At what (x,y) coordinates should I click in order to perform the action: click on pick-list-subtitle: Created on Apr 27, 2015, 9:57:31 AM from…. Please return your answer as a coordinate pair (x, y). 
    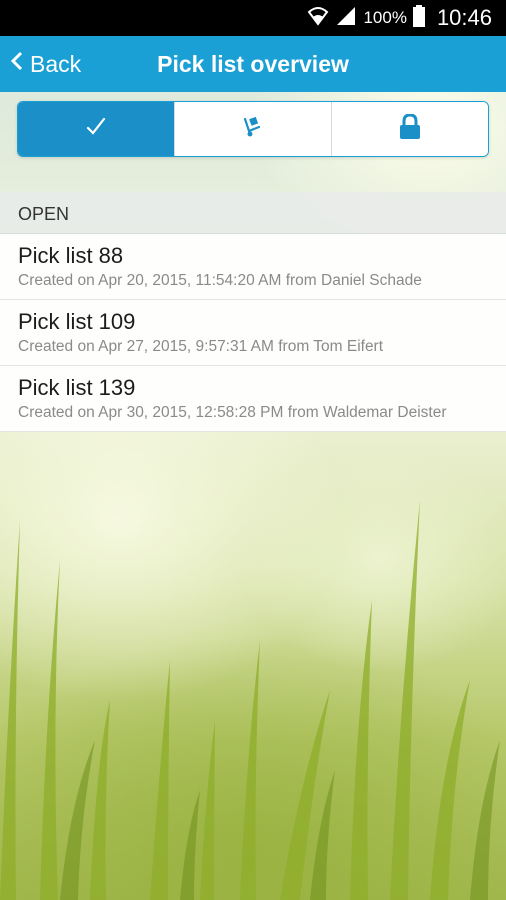
    Looking at the image, I should click on (201, 346).